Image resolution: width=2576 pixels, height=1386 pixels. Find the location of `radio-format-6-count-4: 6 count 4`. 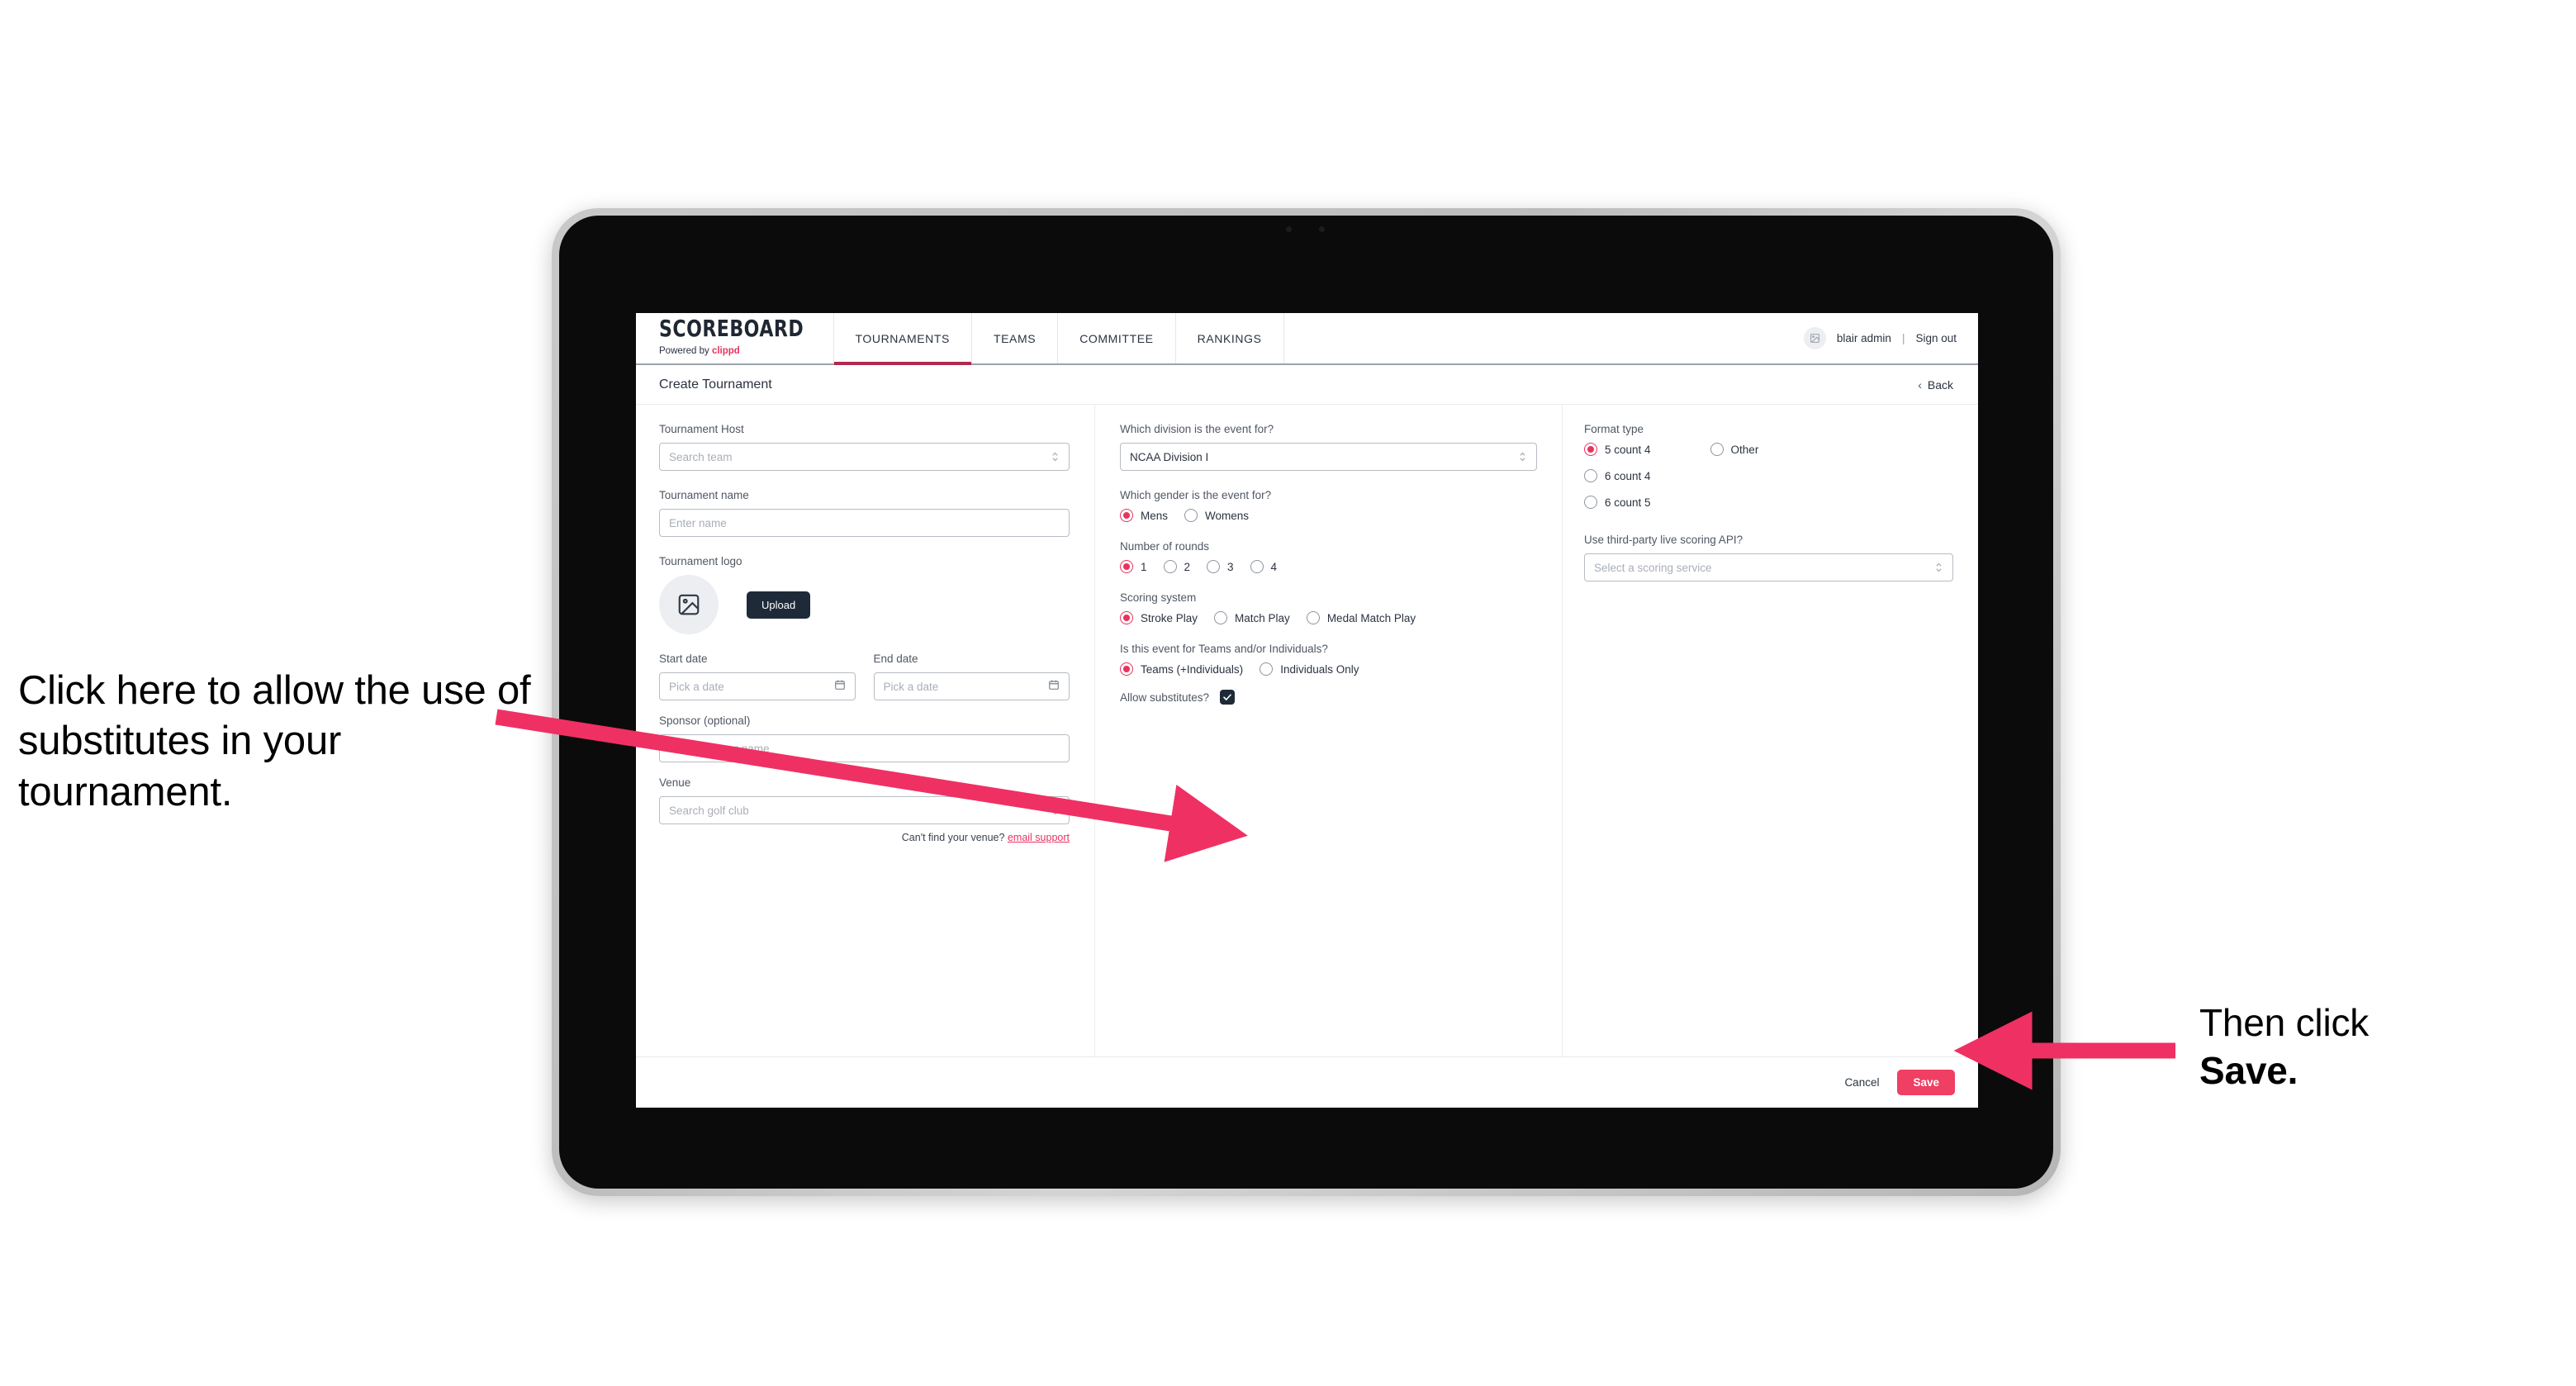

radio-format-6-count-4: 6 count 4 is located at coordinates (1617, 475).